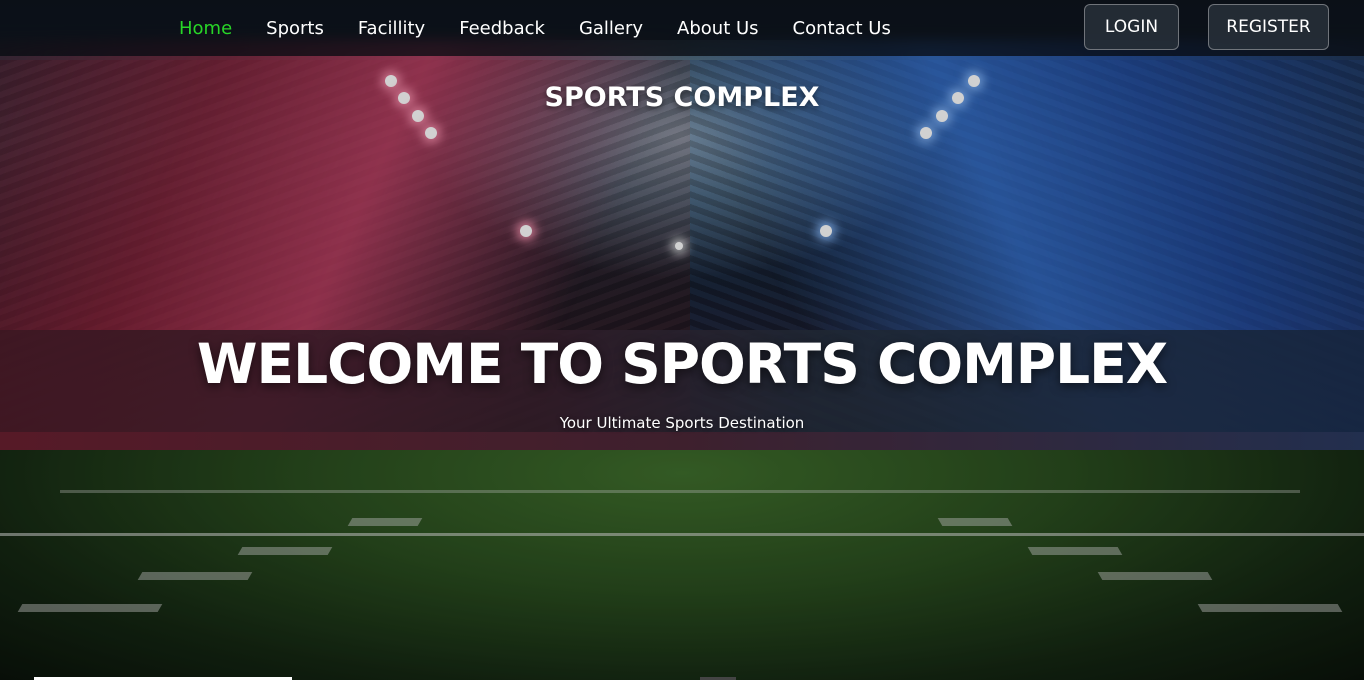  Describe the element at coordinates (682, 423) in the screenshot. I see `hero-tagline: Your Ultimate Sports Destination` at that location.